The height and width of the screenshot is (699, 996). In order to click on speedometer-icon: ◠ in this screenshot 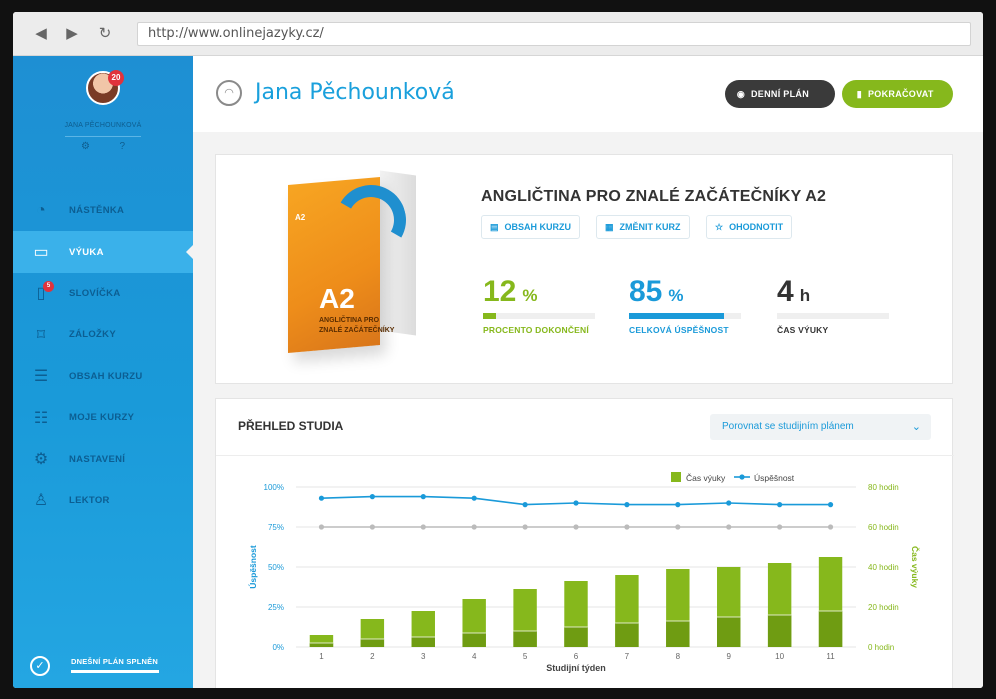, I will do `click(229, 93)`.